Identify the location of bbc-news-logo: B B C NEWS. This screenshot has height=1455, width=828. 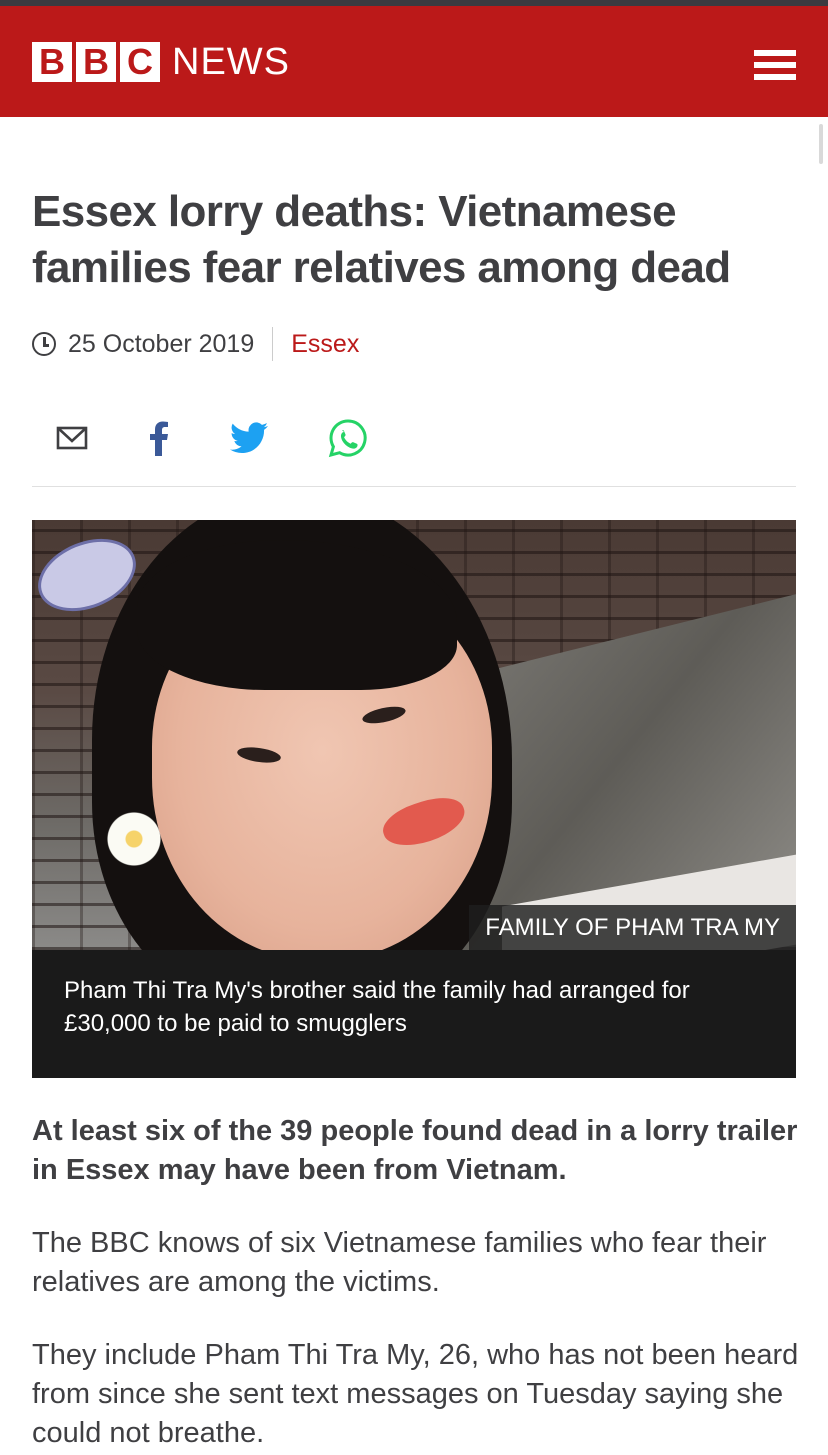
(161, 62).